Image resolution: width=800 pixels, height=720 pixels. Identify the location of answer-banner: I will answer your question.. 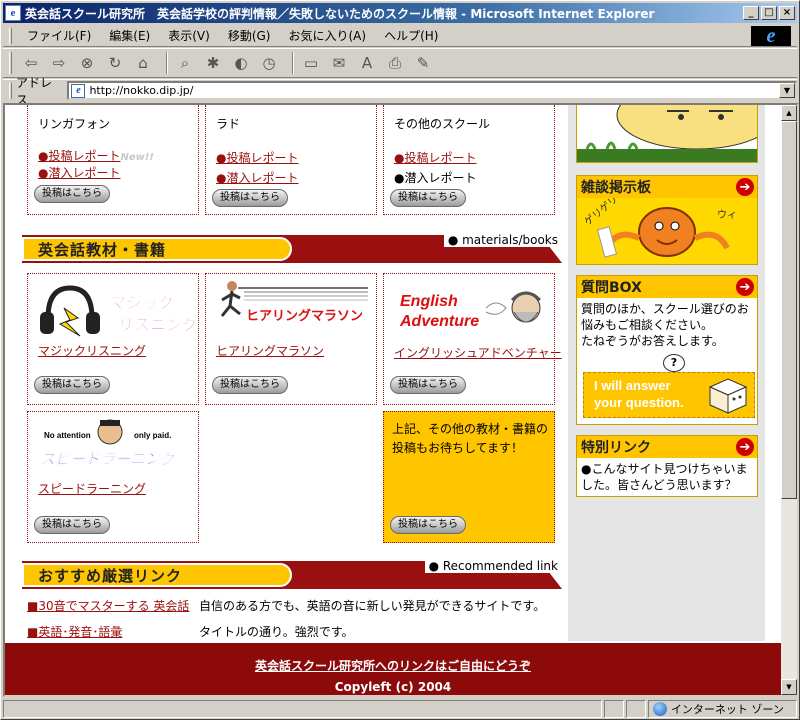
(669, 395).